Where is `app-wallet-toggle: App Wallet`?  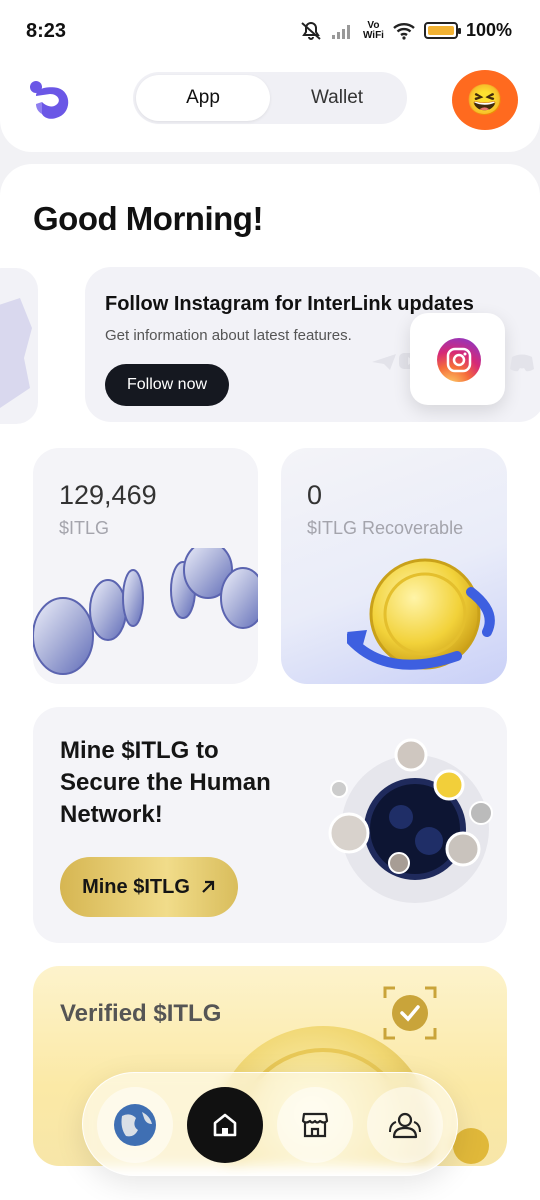
app-wallet-toggle: App Wallet is located at coordinates (270, 98).